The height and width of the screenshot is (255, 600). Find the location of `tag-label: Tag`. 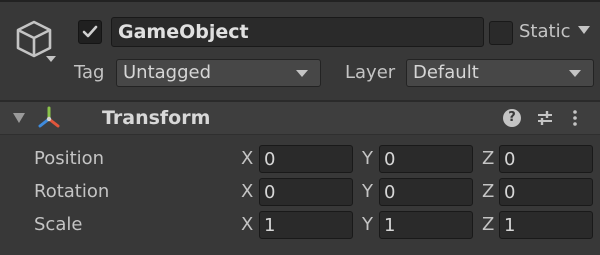

tag-label: Tag is located at coordinates (89, 72).